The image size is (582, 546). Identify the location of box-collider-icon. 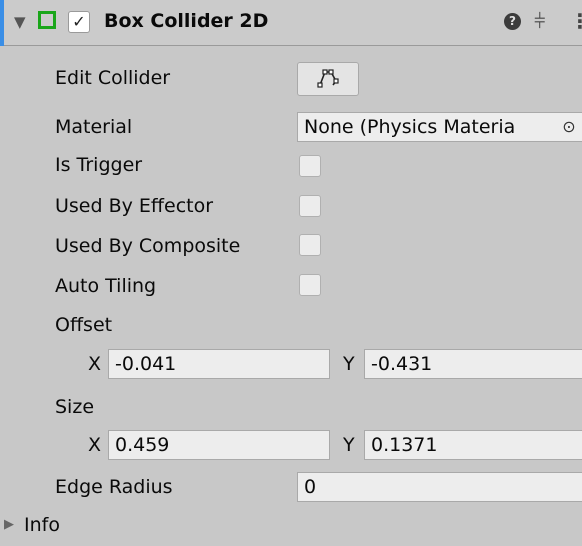
(47, 20).